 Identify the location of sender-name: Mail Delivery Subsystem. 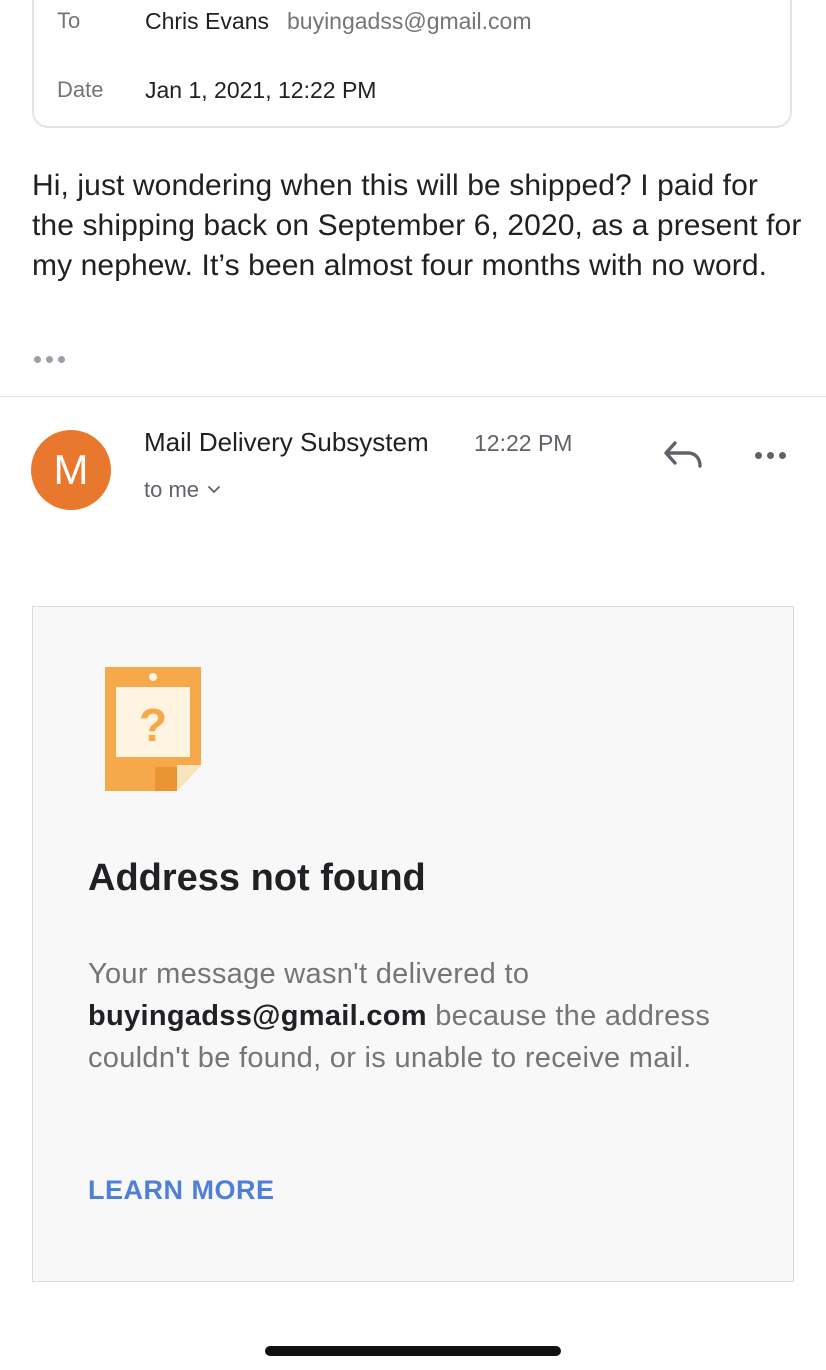
(286, 442).